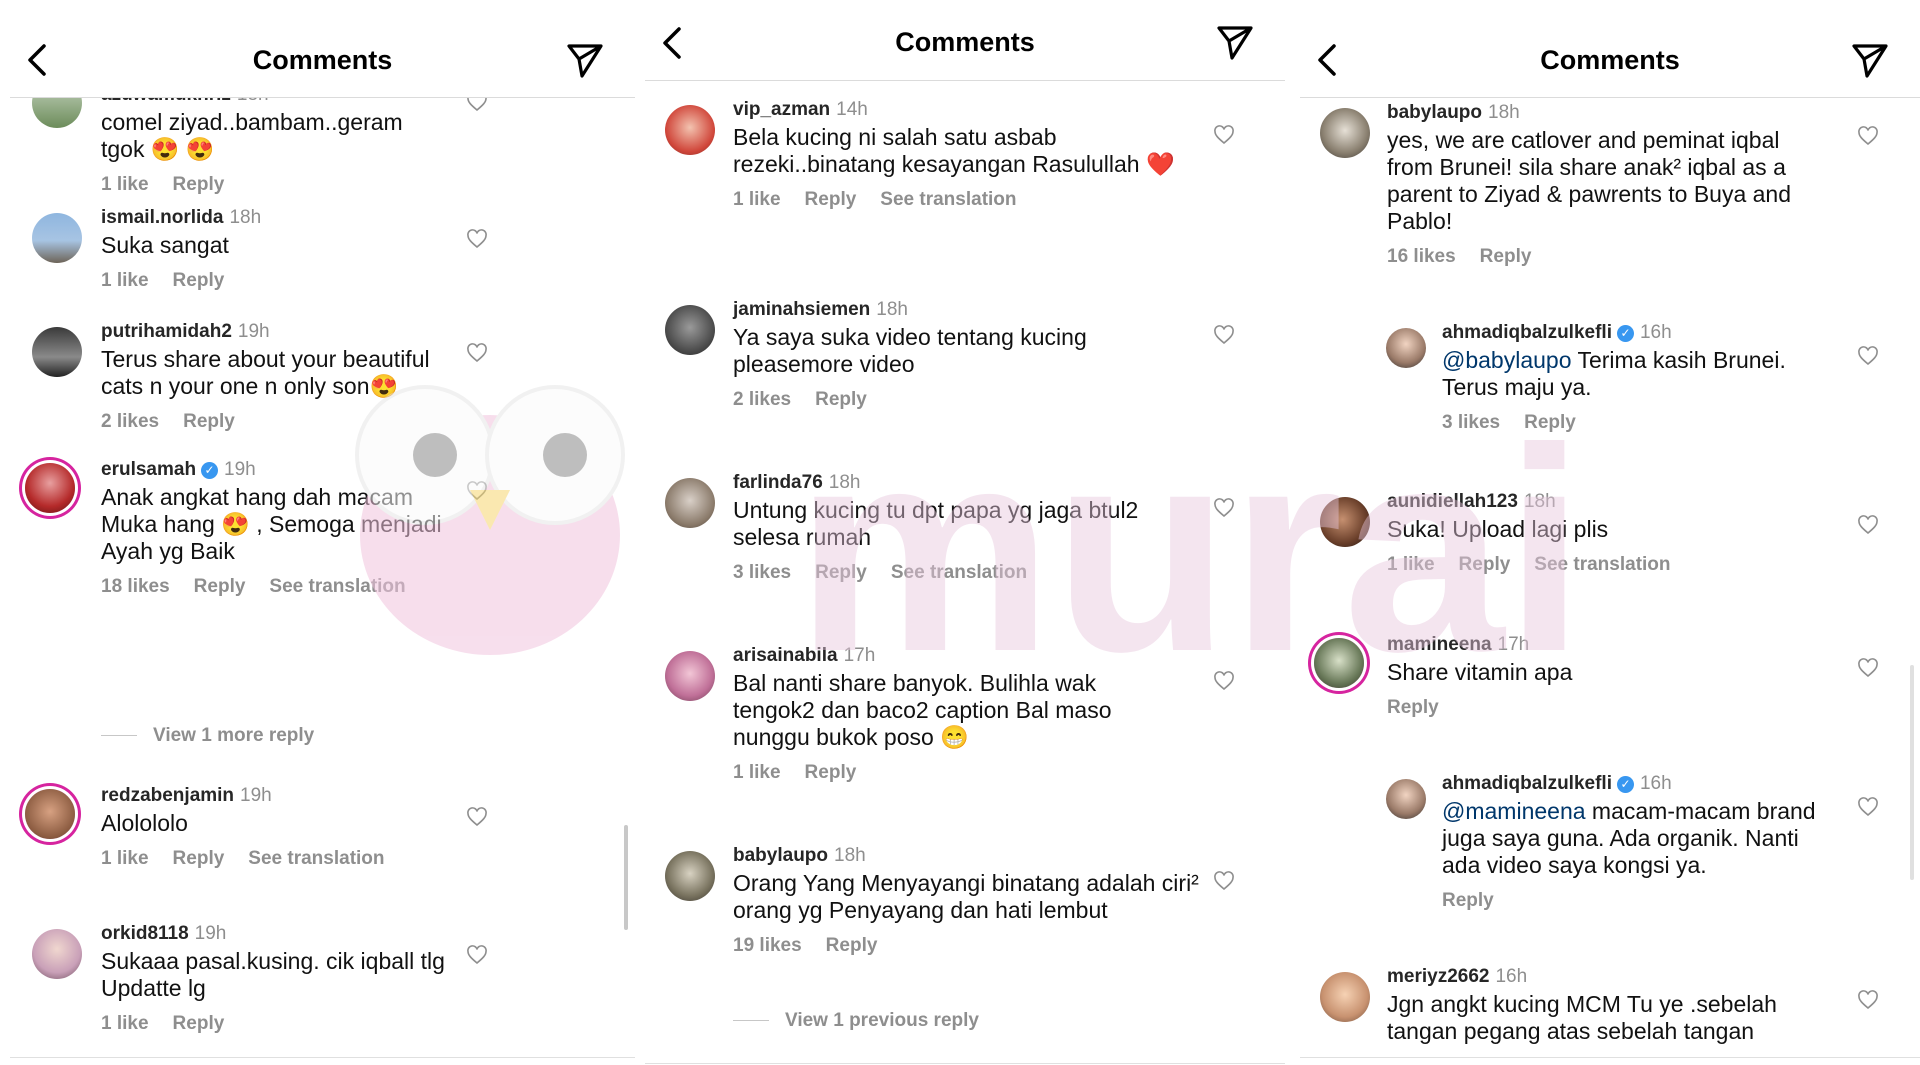 The image size is (1920, 1065). What do you see at coordinates (801, 309) in the screenshot?
I see `comment-username: jaminahsiemen` at bounding box center [801, 309].